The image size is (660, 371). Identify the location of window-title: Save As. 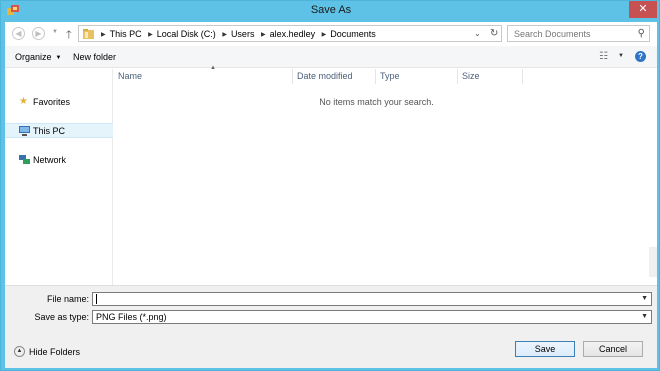
(331, 10).